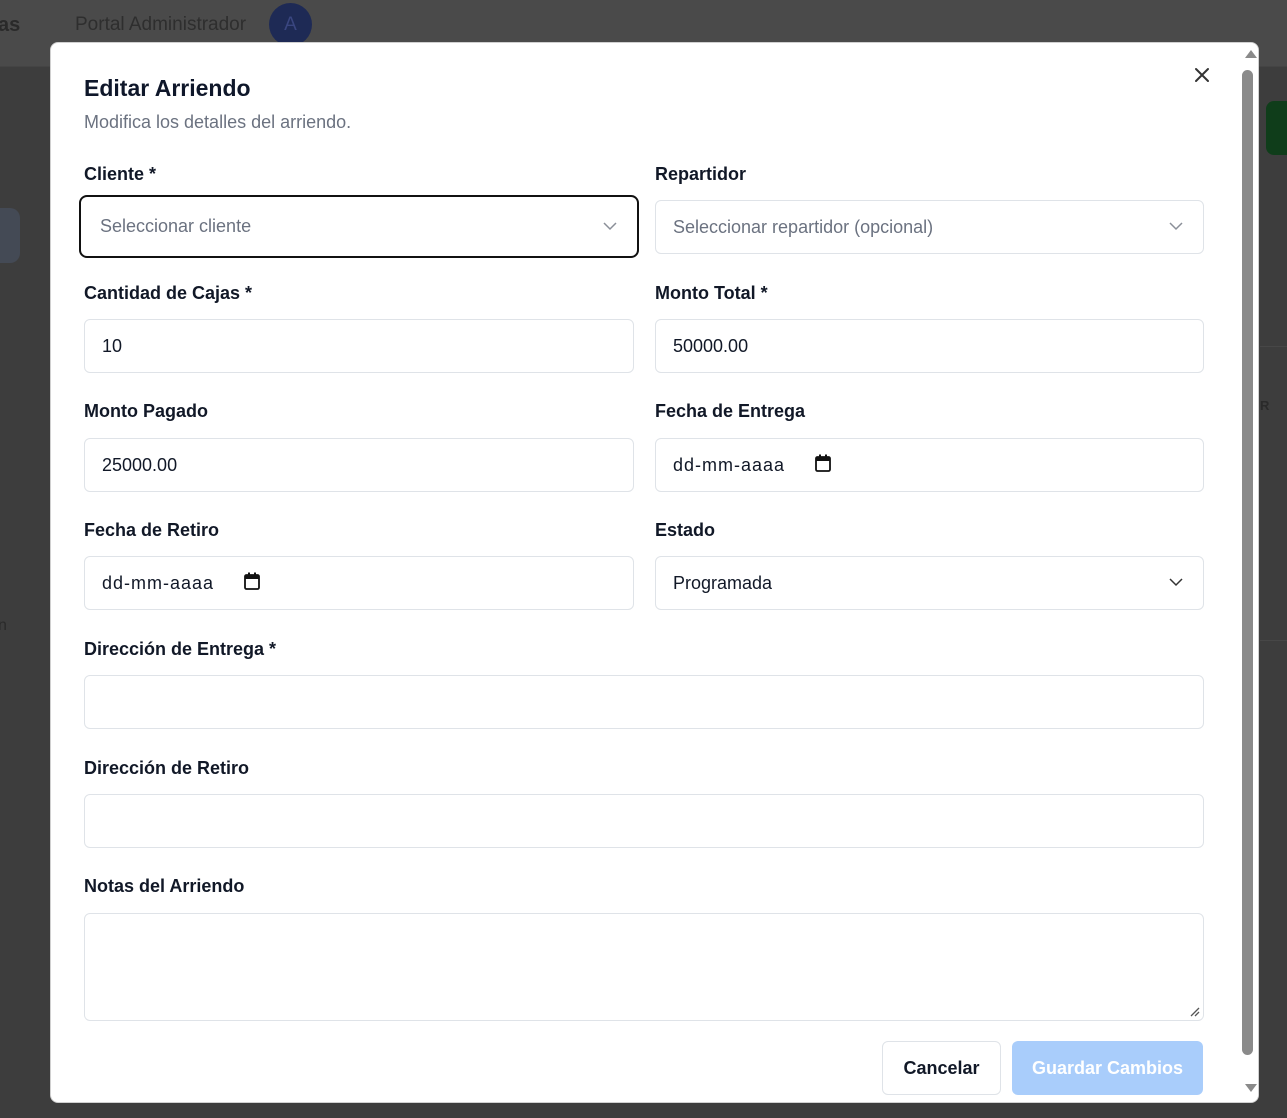  What do you see at coordinates (1251, 1088) in the screenshot?
I see `scroll-down-arrow-icon` at bounding box center [1251, 1088].